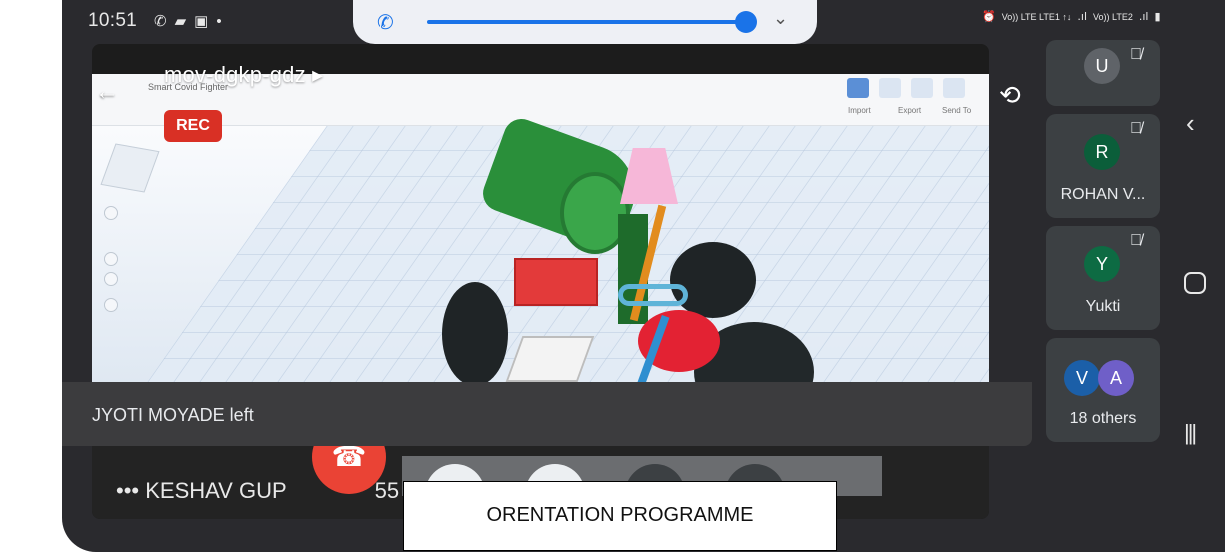 This screenshot has height=552, width=1225. I want to click on nav-recents-icon: |||, so click(1190, 433).